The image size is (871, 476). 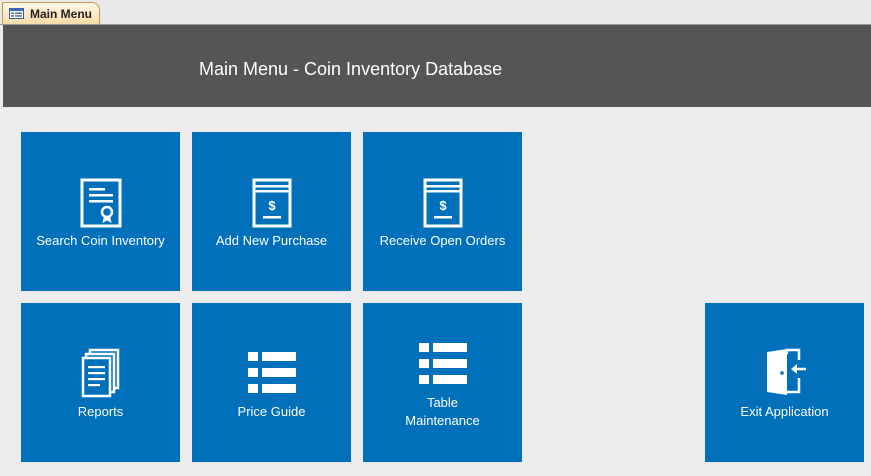 I want to click on reports-button: Reports, so click(x=100, y=382).